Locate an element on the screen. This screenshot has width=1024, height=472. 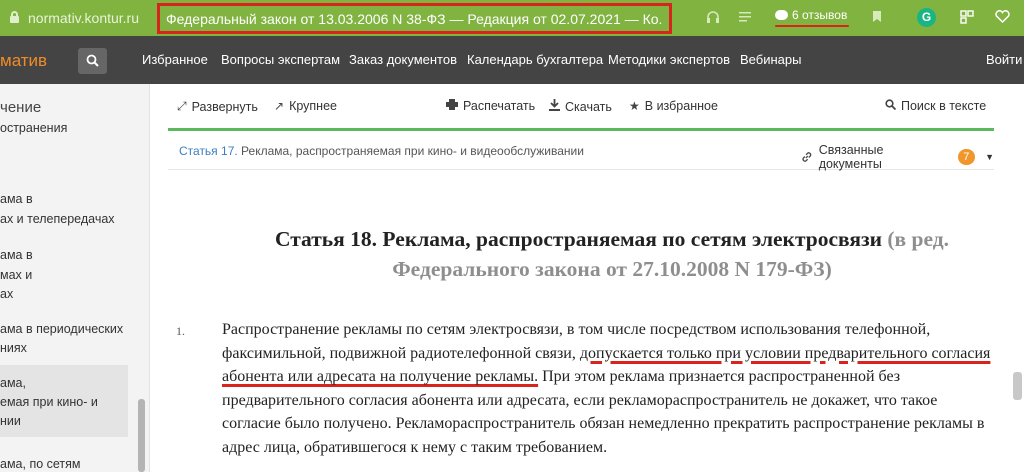
sidebar-scrollbar is located at coordinates (141, 435).